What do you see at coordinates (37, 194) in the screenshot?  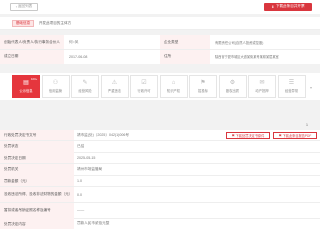 I see `detail-row-label: 没收违法所得、没收非法财物的金额（元）` at bounding box center [37, 194].